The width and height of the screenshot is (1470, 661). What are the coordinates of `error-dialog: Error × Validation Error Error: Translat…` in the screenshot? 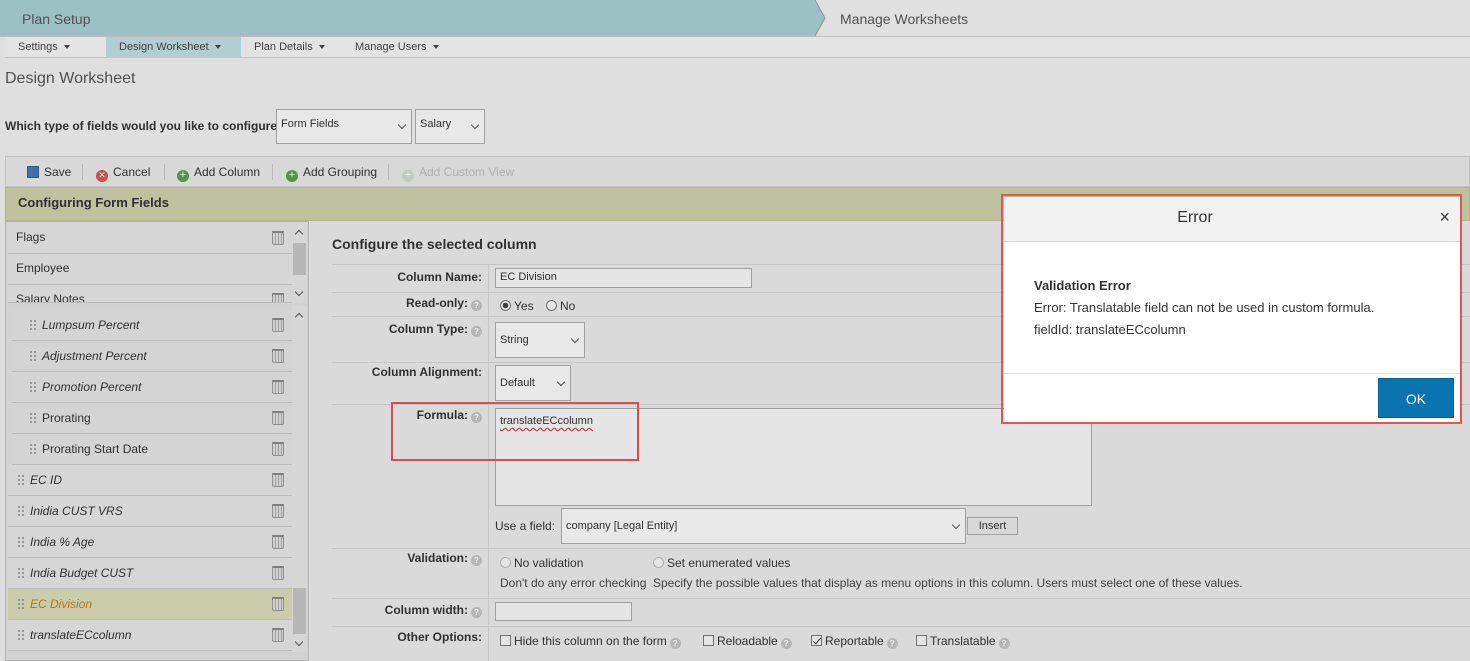 It's located at (1232, 309).